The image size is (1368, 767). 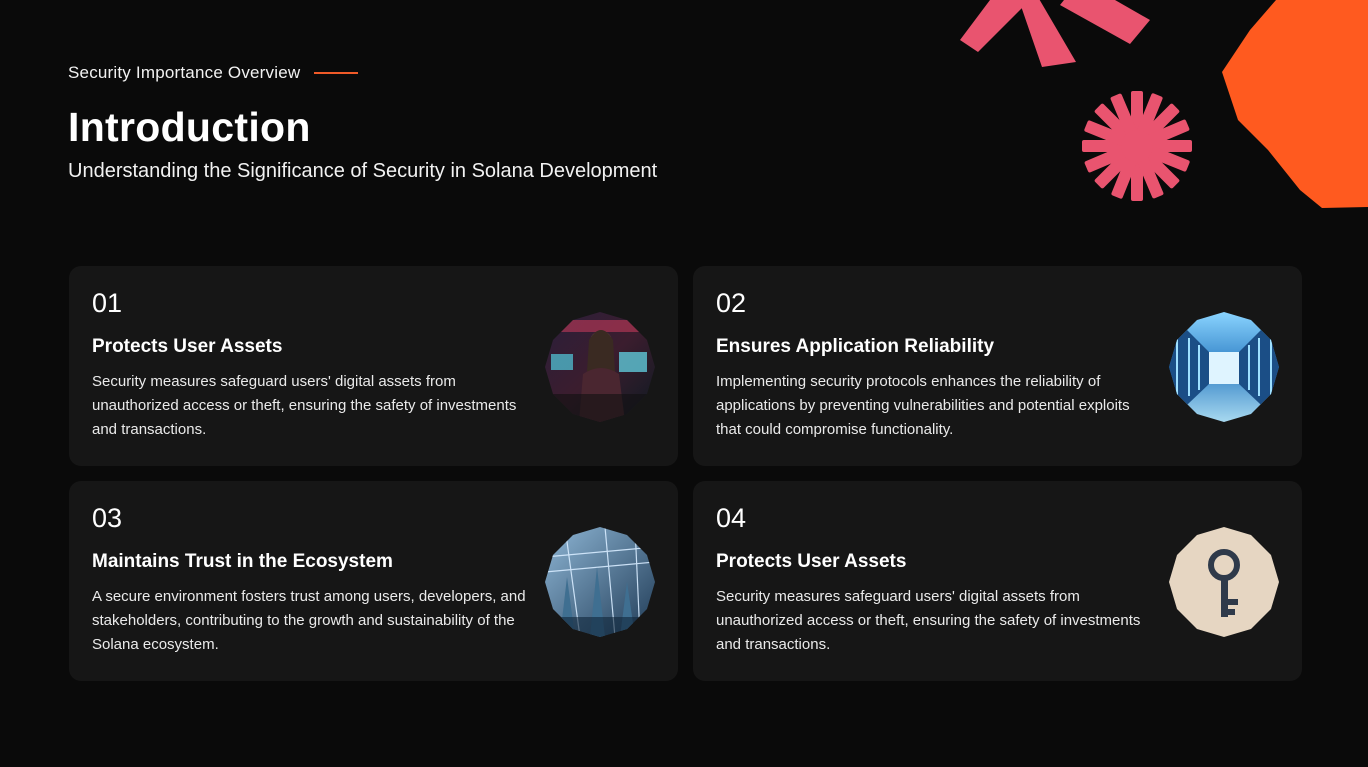 What do you see at coordinates (1055, 33) in the screenshot?
I see `large-pink-star-shape` at bounding box center [1055, 33].